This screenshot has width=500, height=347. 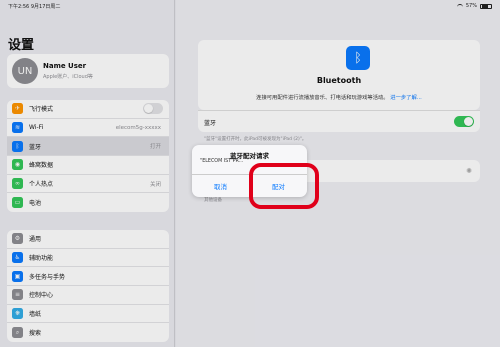 What do you see at coordinates (220, 185) in the screenshot?
I see `cancel-button: 取消` at bounding box center [220, 185].